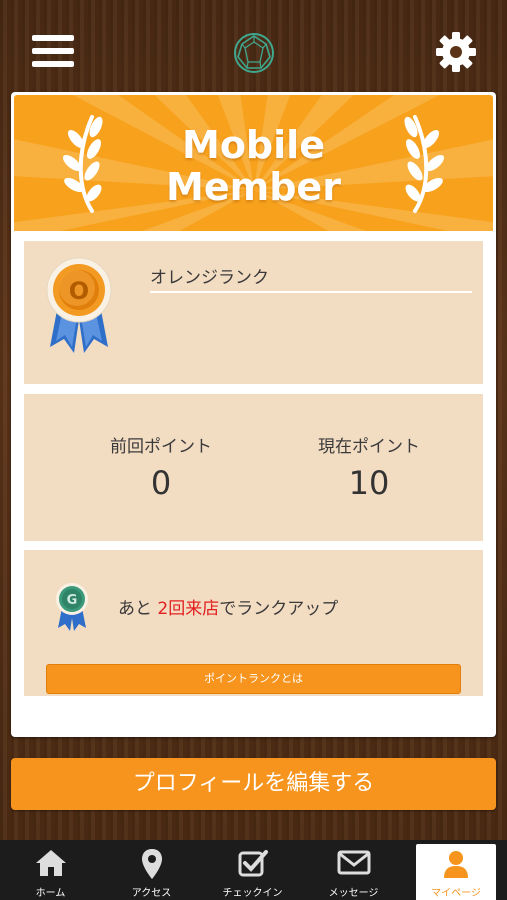  What do you see at coordinates (424, 164) in the screenshot?
I see `laurel-right-icon` at bounding box center [424, 164].